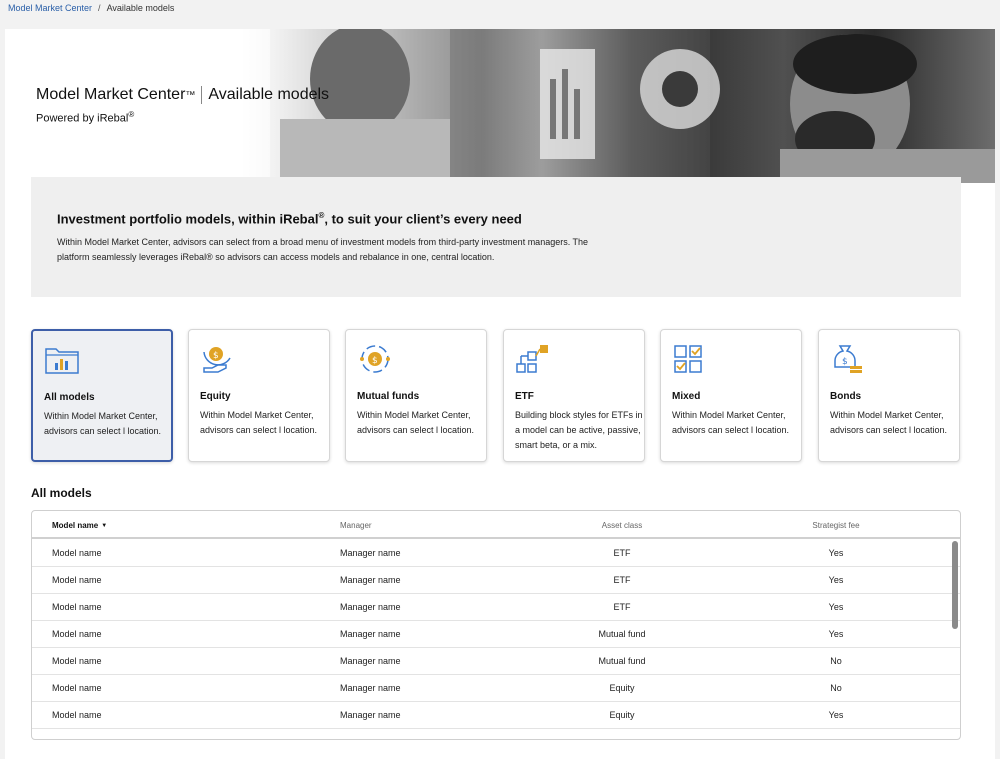 The image size is (1000, 759). What do you see at coordinates (388, 396) in the screenshot?
I see `card-title: Mutual funds` at bounding box center [388, 396].